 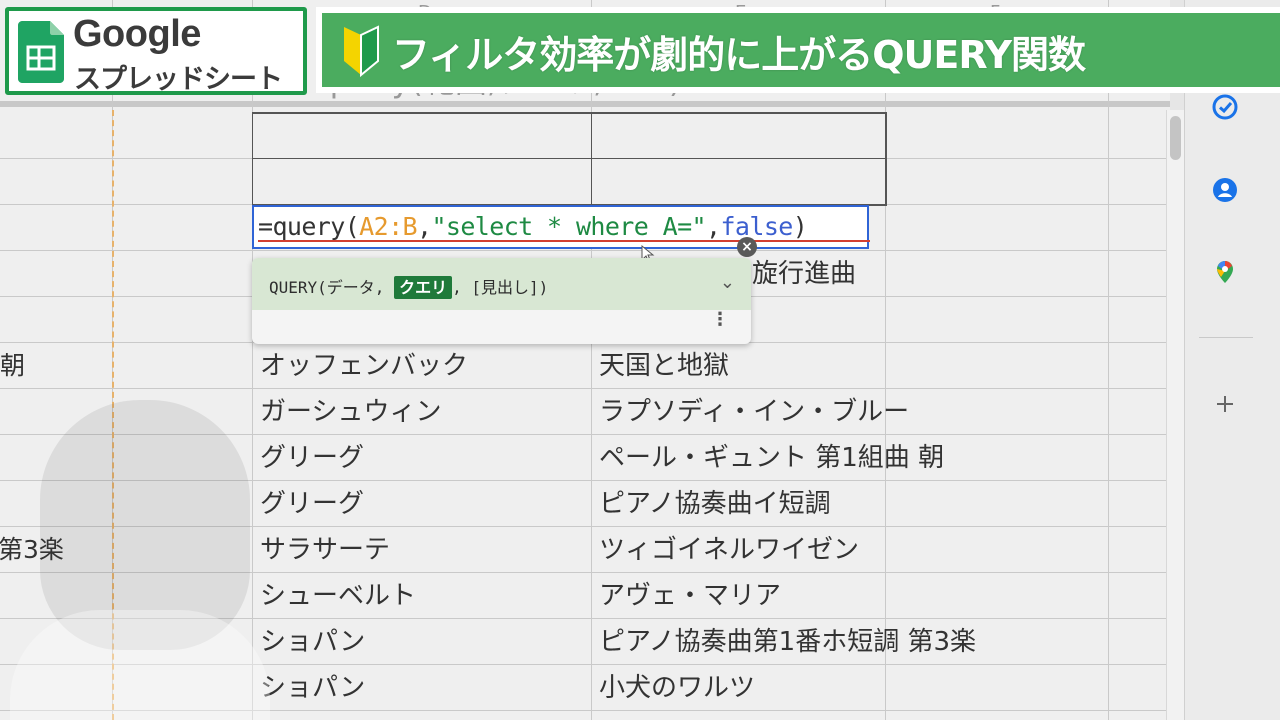 I want to click on cell-partial-text: 旋行進曲, so click(x=804, y=274).